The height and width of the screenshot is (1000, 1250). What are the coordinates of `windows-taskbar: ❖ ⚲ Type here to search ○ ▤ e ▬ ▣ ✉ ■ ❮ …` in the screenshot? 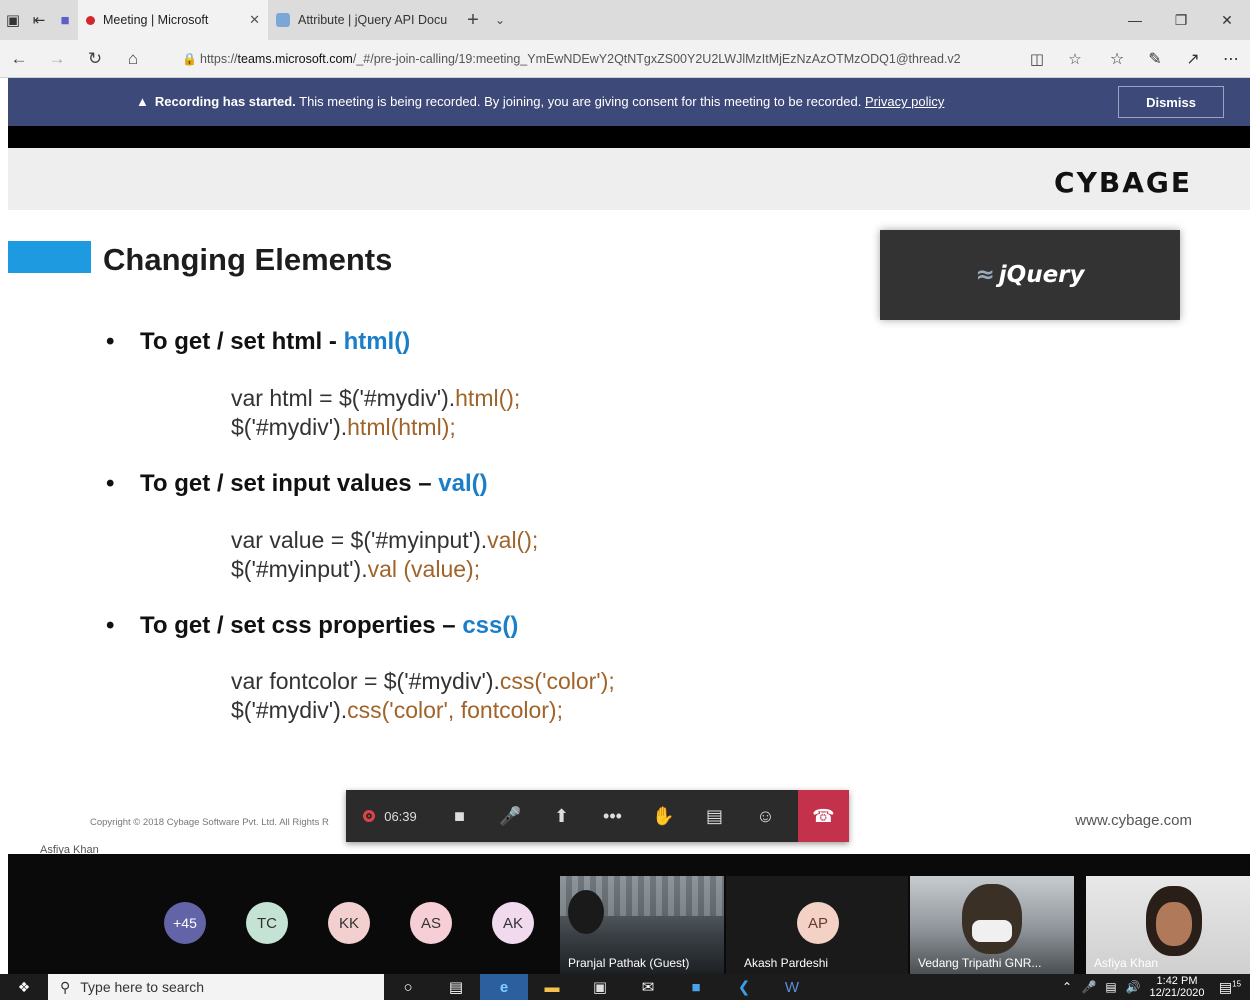 It's located at (625, 987).